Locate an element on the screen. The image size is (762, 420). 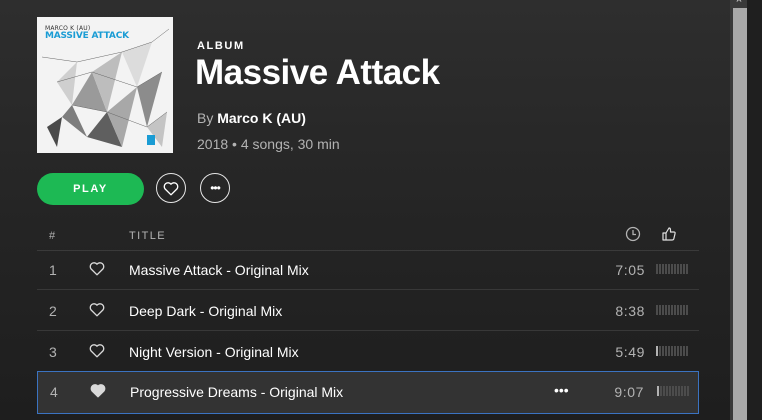
header-number: # is located at coordinates (53, 236).